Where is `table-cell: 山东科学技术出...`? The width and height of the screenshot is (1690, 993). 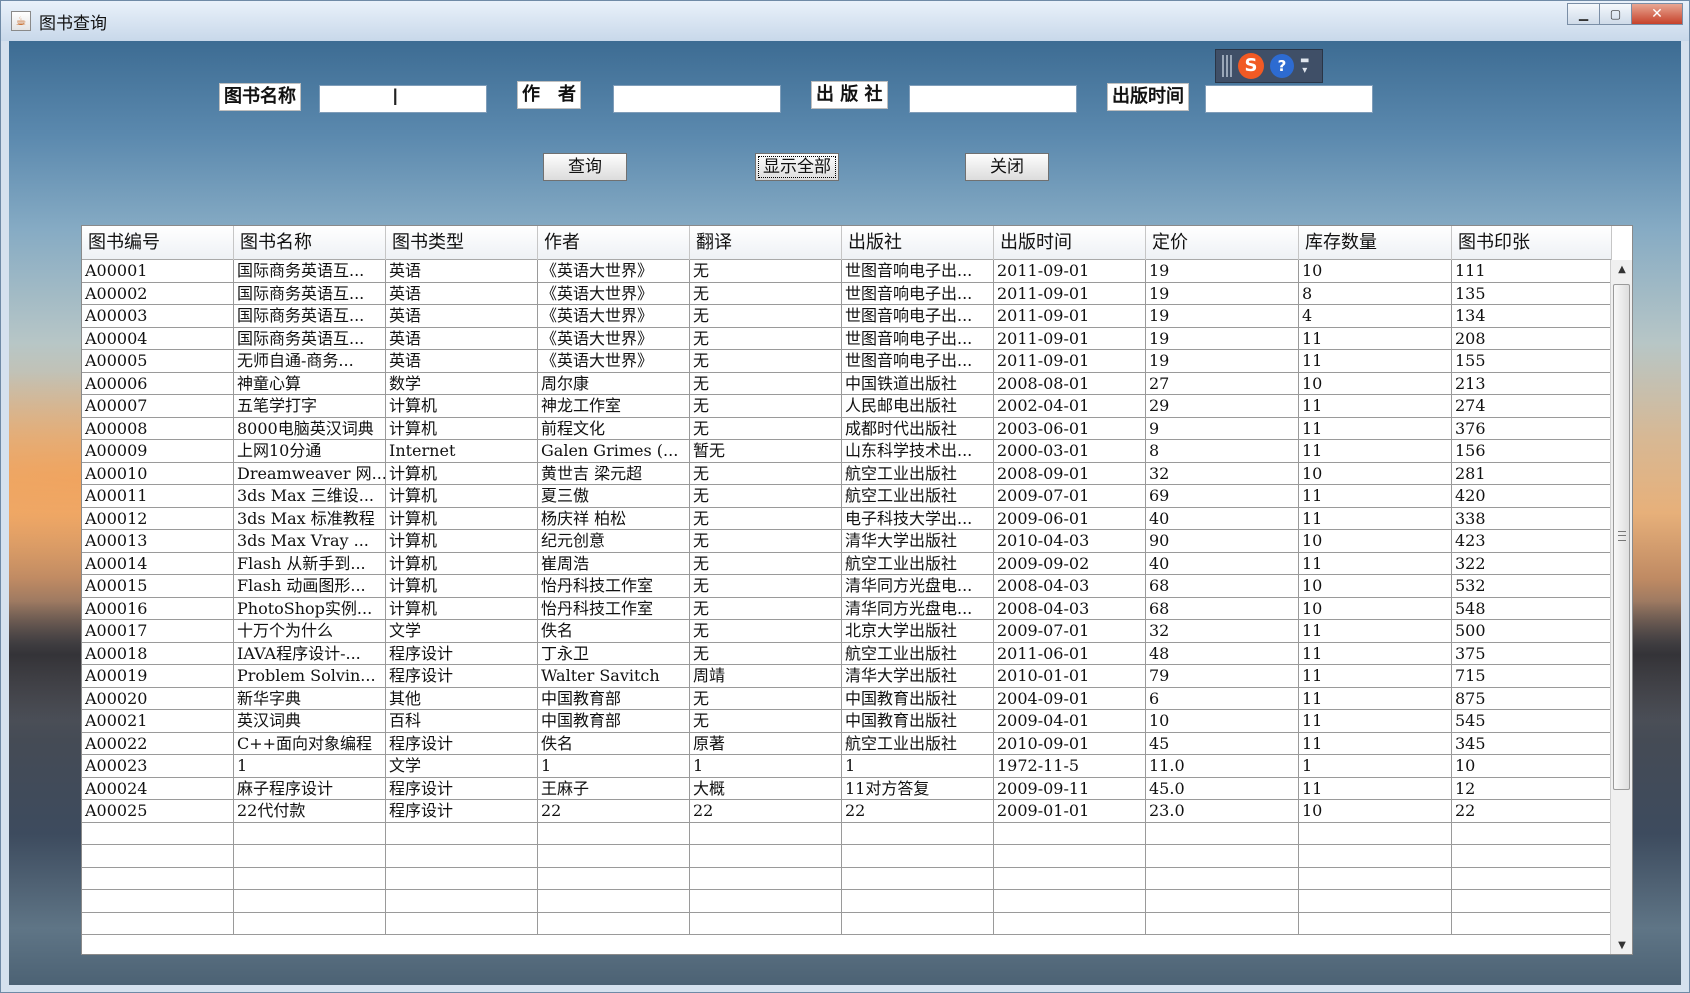
table-cell: 山东科学技术出... is located at coordinates (918, 451).